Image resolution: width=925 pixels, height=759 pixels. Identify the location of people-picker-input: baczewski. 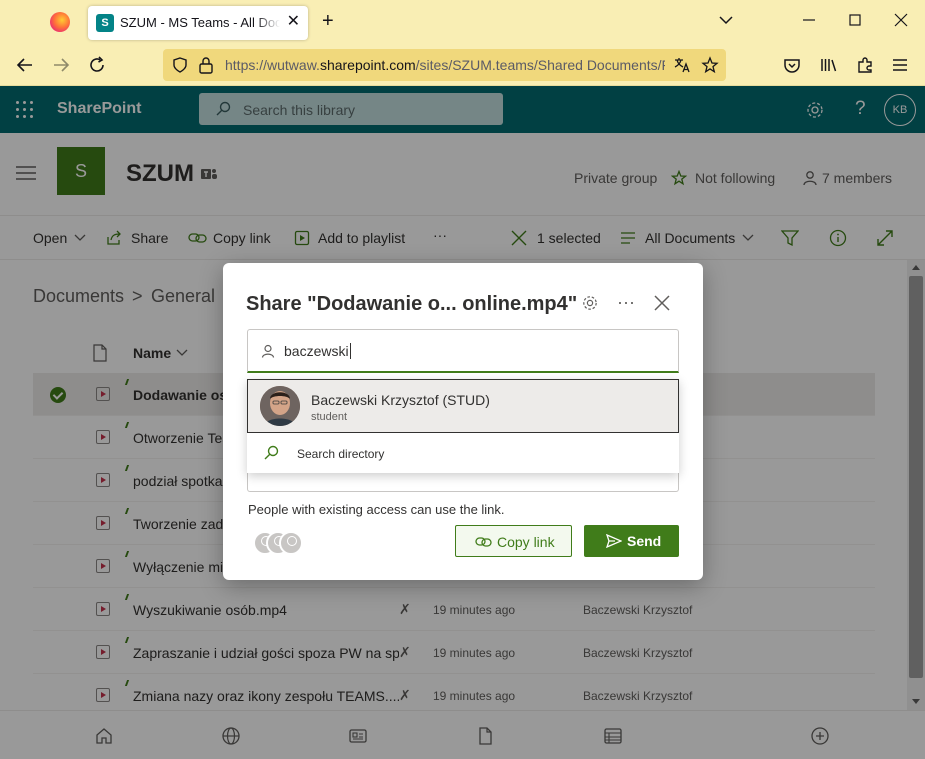
(463, 351).